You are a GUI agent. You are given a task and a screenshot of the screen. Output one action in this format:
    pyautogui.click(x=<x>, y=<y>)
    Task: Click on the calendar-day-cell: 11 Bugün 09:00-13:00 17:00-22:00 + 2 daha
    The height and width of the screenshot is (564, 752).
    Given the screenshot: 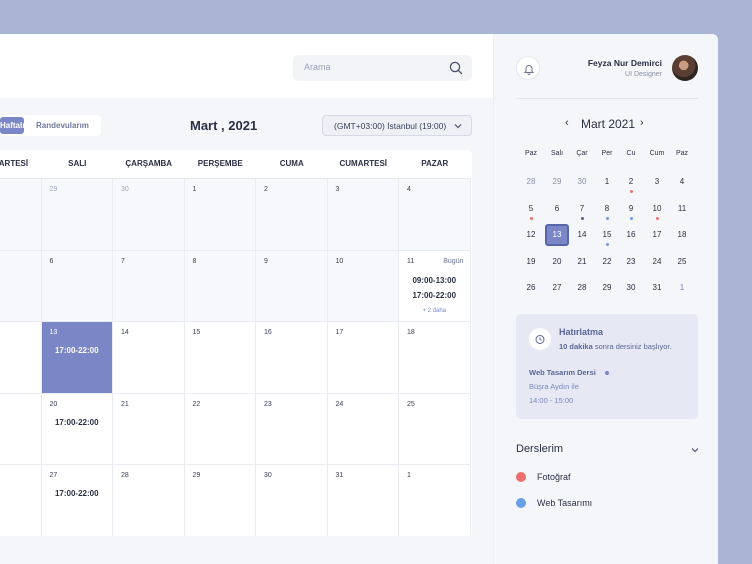 What is the action you would take?
    pyautogui.click(x=435, y=285)
    